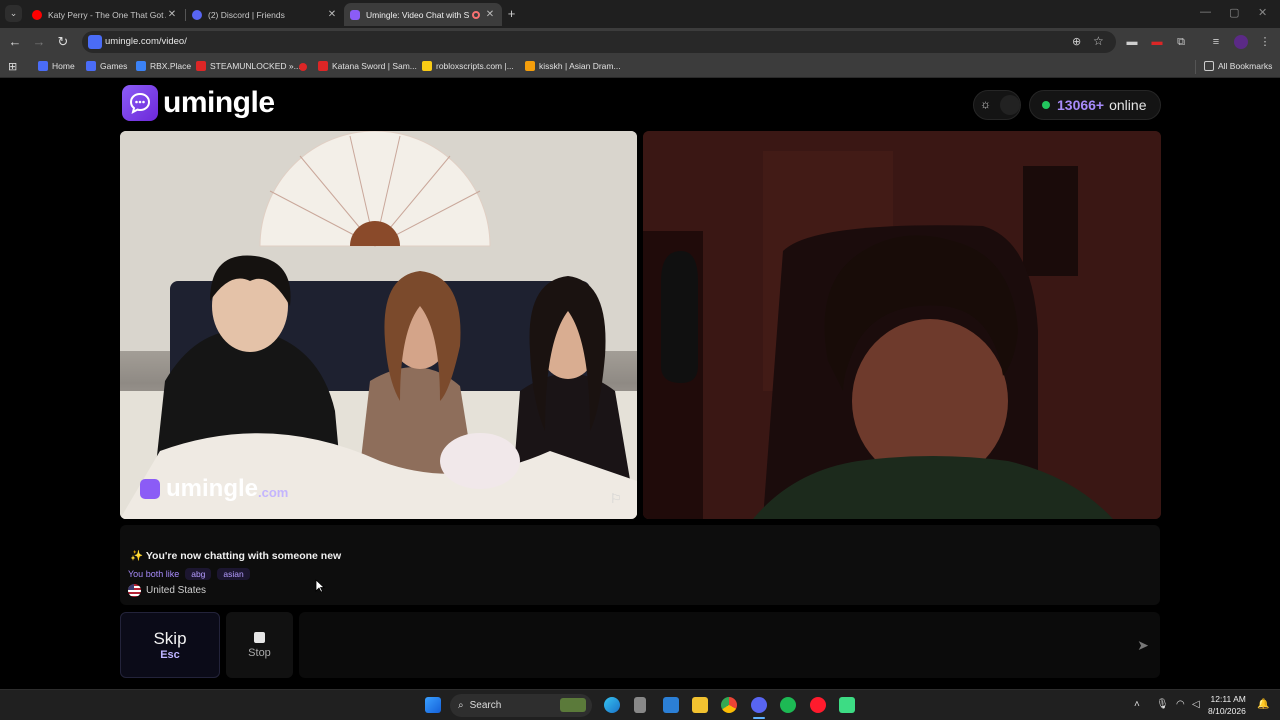  Describe the element at coordinates (1180, 704) in the screenshot. I see `wifi-icon: ◠` at that location.